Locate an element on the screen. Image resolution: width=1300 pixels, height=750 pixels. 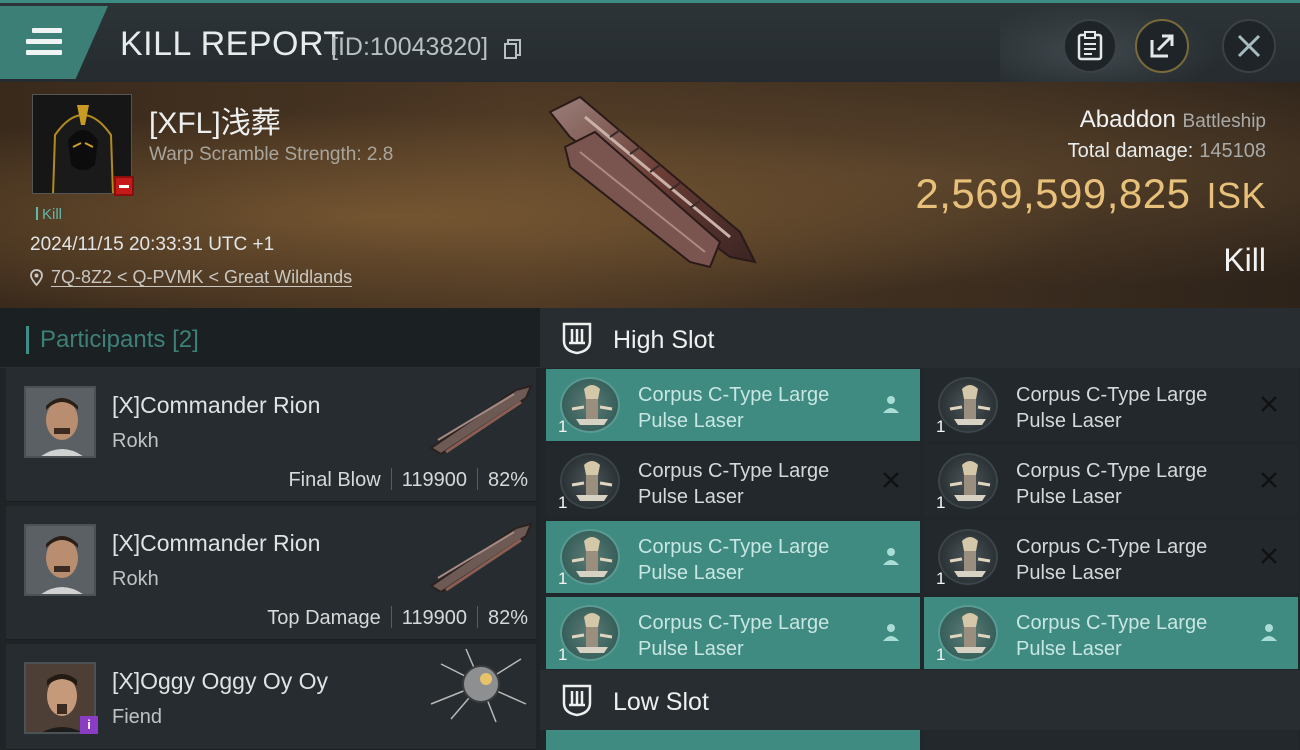
isk-amount: 2,569,599,825 is located at coordinates (1053, 193).